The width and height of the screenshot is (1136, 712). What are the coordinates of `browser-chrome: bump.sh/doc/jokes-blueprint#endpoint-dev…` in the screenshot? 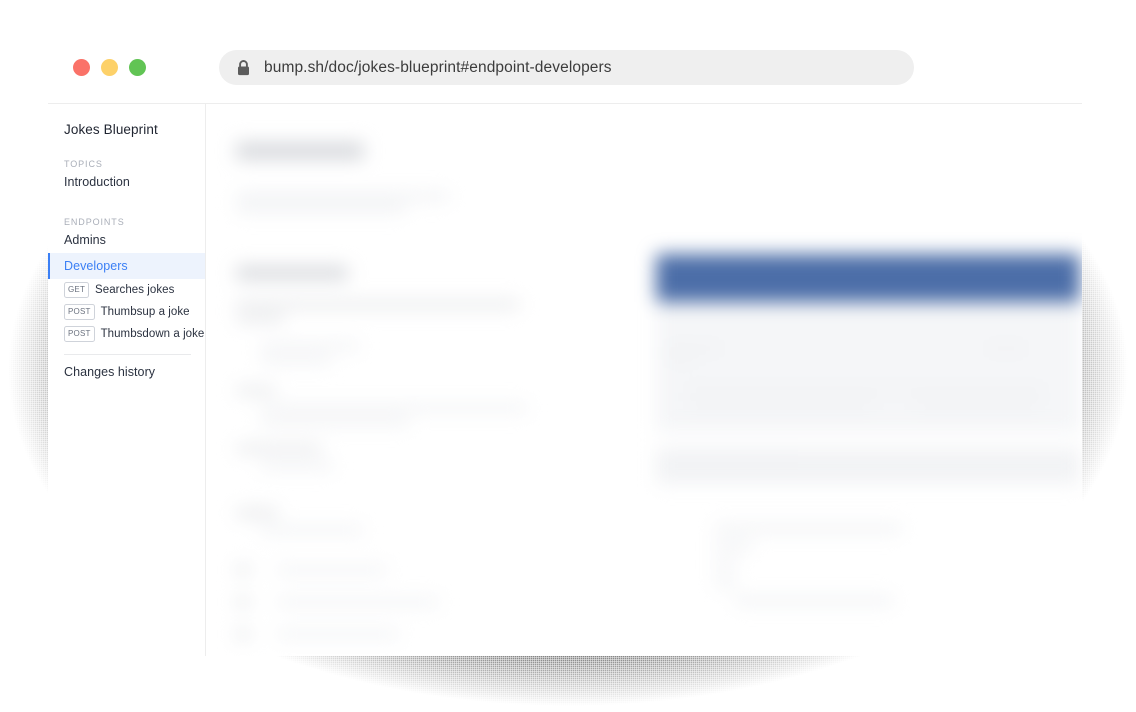 It's located at (565, 68).